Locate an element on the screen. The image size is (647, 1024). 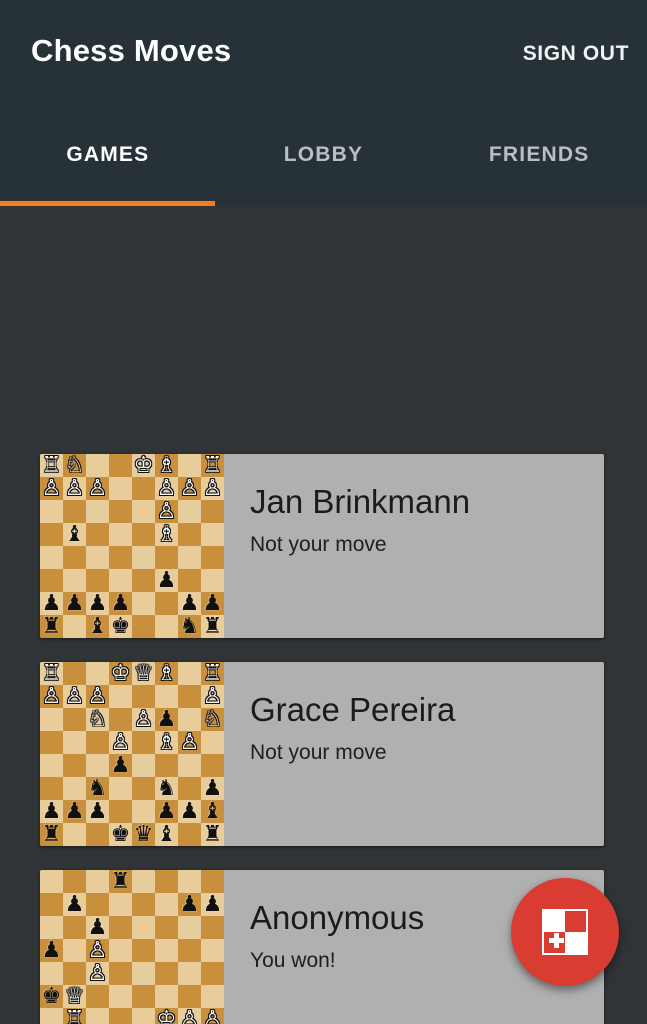
chess-board: ♖ ♔ ♕ ♗ ♖ ♙ ♙ ♙ ♙ ♘ ♙ ♟ ♘ ♙ ♗ ♙ ♟ ♞ ♞ ♟ ♟ ♟ ♟ ♟ ♟ ♝ ♜ ♚ ♛ ♝ ♜ is located at coordinates (132, 754).